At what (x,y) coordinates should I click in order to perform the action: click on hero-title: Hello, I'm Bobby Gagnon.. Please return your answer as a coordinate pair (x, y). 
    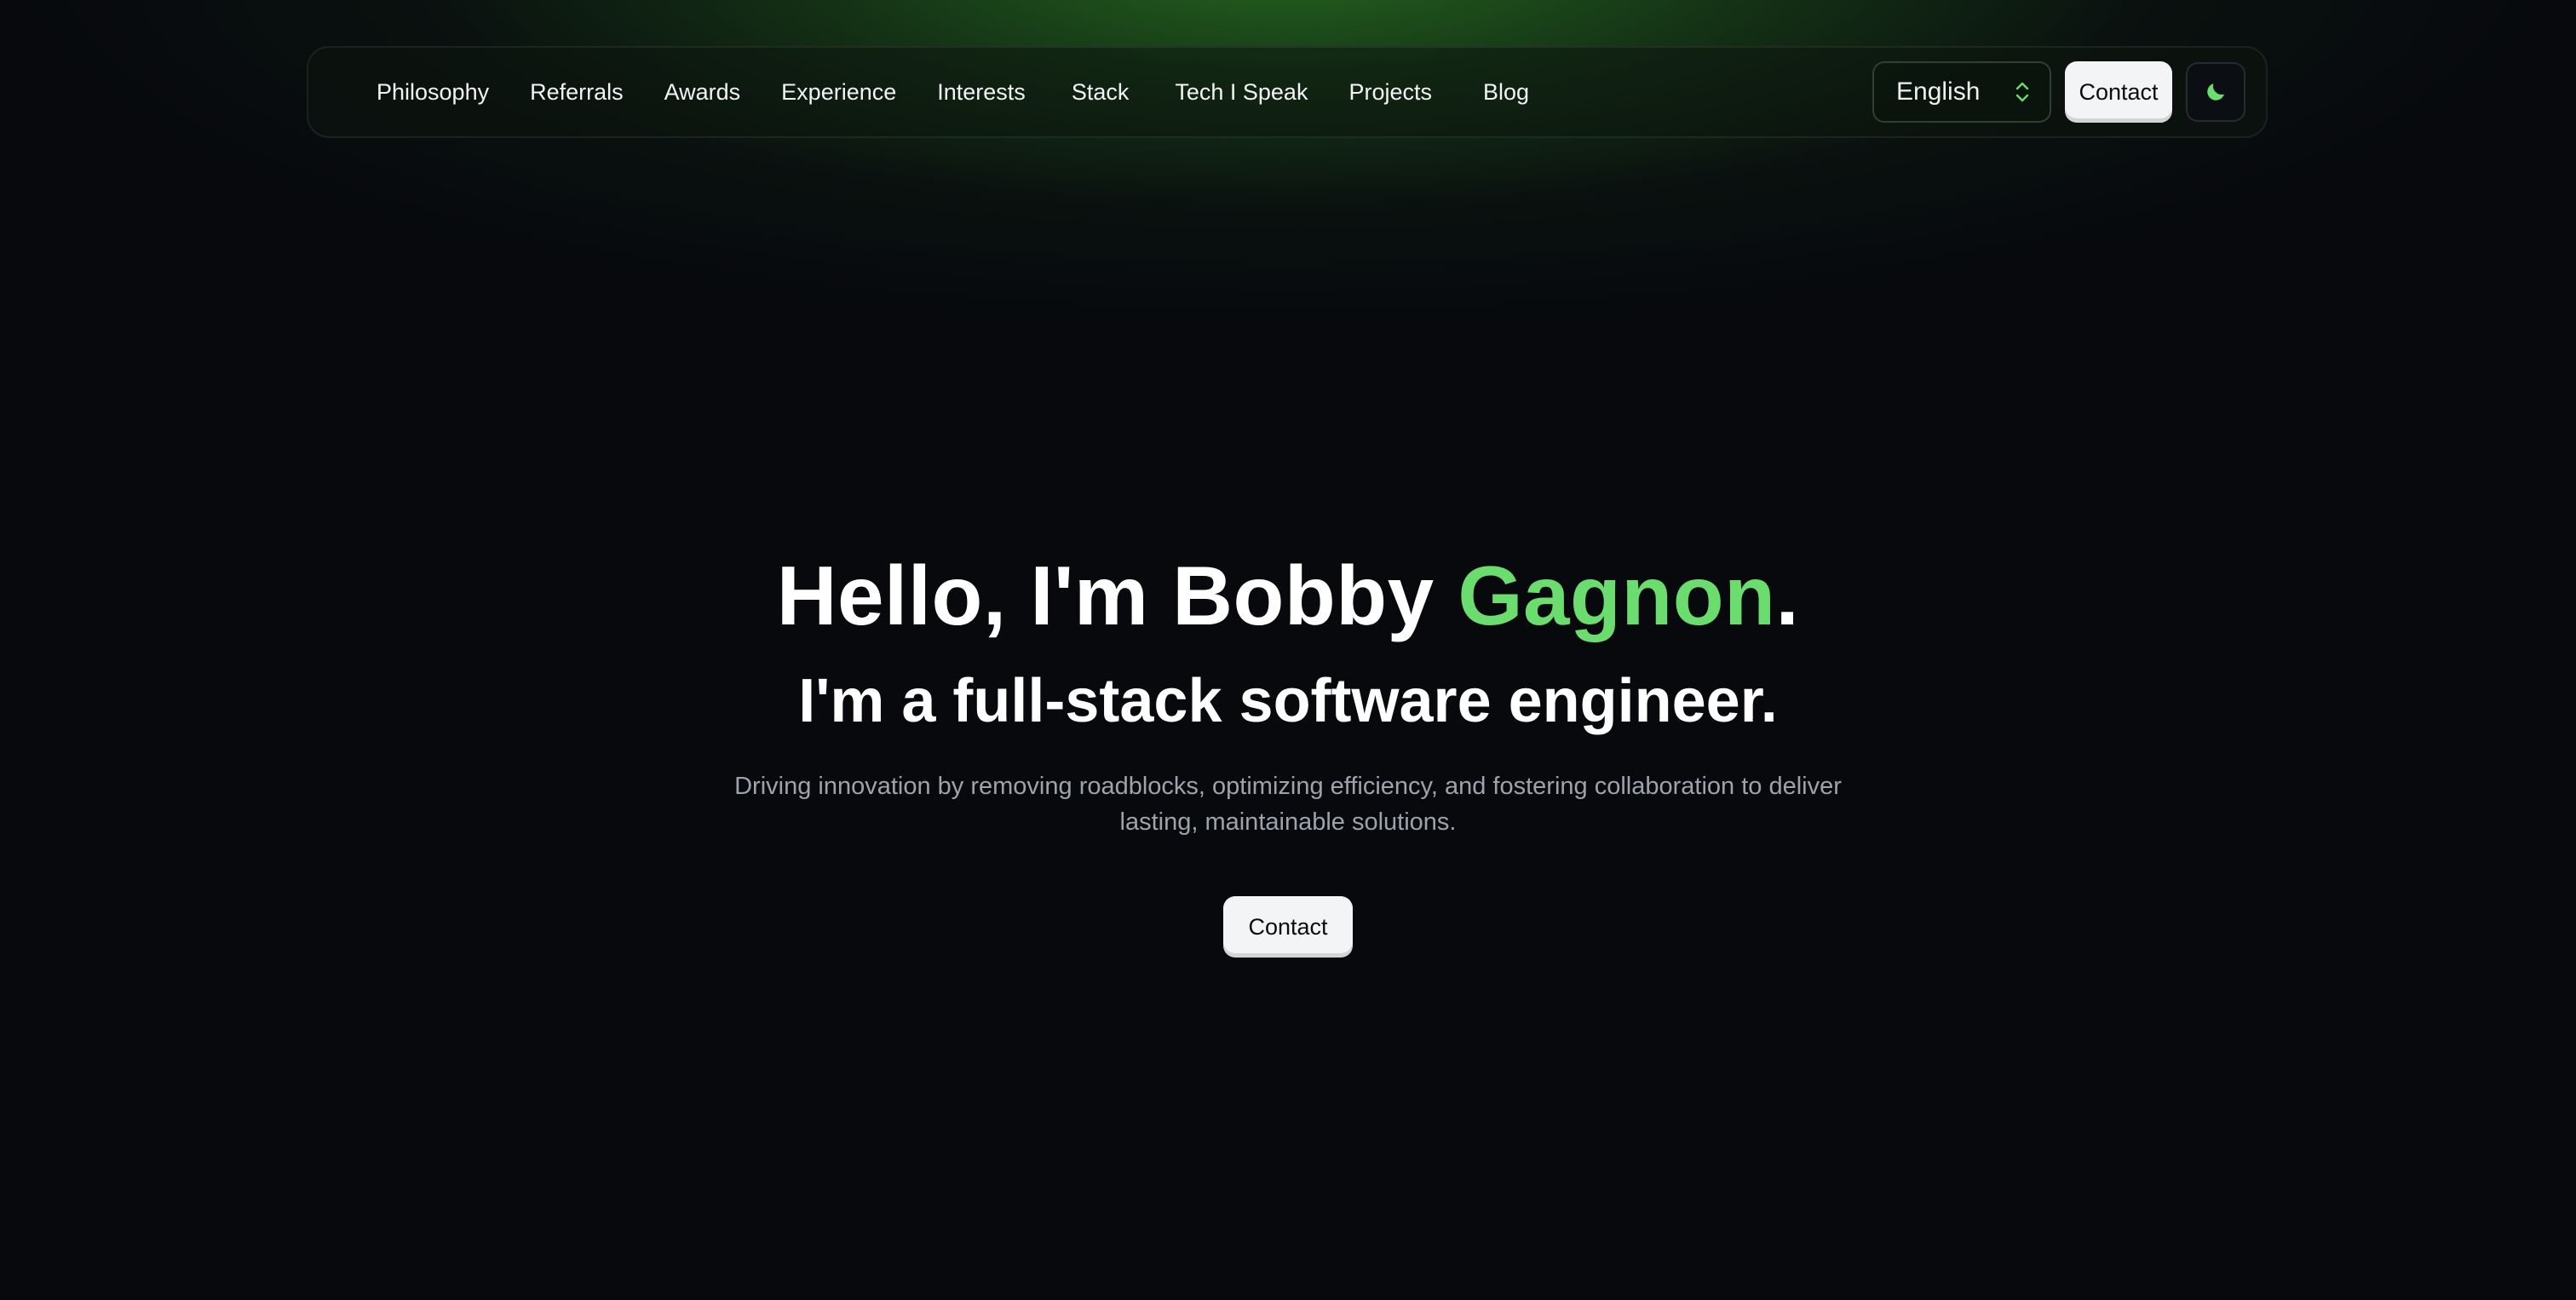
    Looking at the image, I should click on (1288, 595).